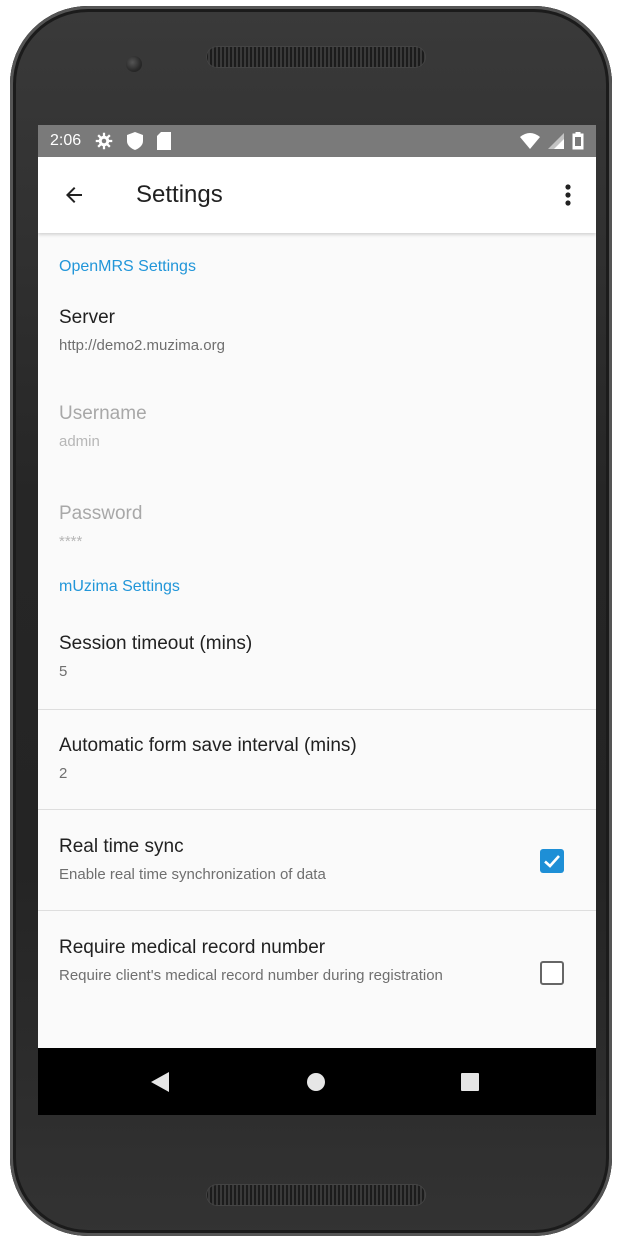 The height and width of the screenshot is (1240, 622). What do you see at coordinates (103, 413) in the screenshot?
I see `pref-title: Username` at bounding box center [103, 413].